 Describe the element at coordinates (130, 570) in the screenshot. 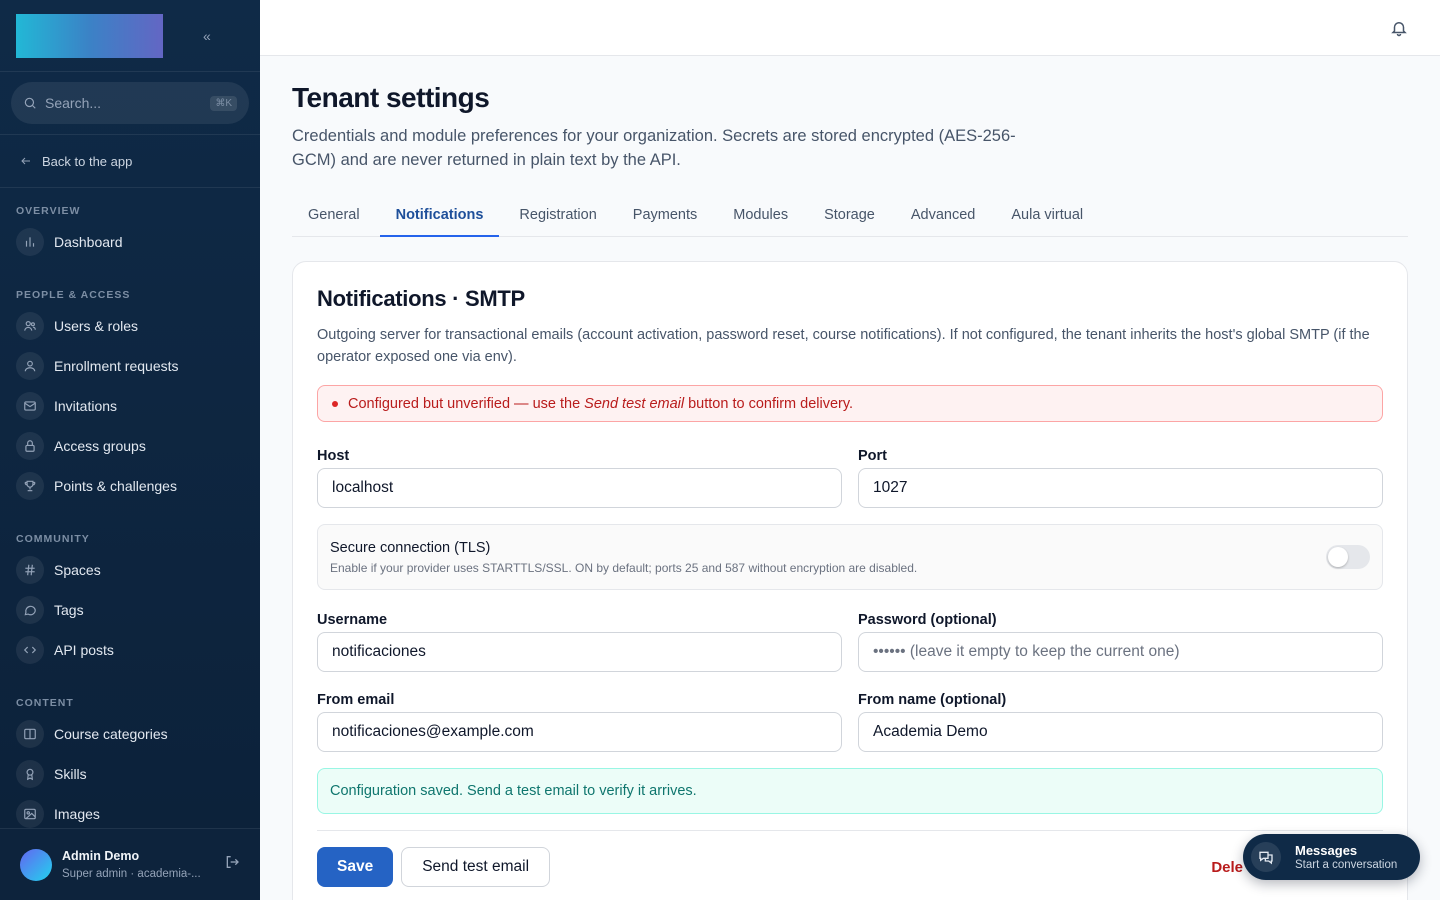

I see `sidebar-item-spaces: Spaces` at that location.